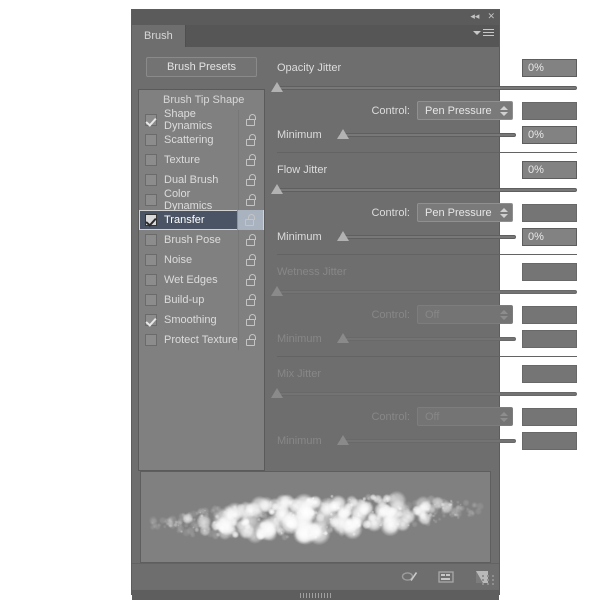 The image size is (600, 613). What do you see at coordinates (427, 271) in the screenshot?
I see `jitter-title-row: Wetness Jitter` at bounding box center [427, 271].